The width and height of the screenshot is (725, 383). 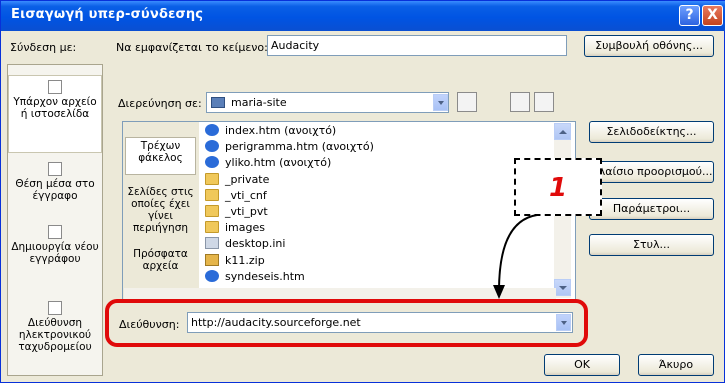 I want to click on file-name: yliko.htm (ανοιχτό), so click(x=278, y=163).